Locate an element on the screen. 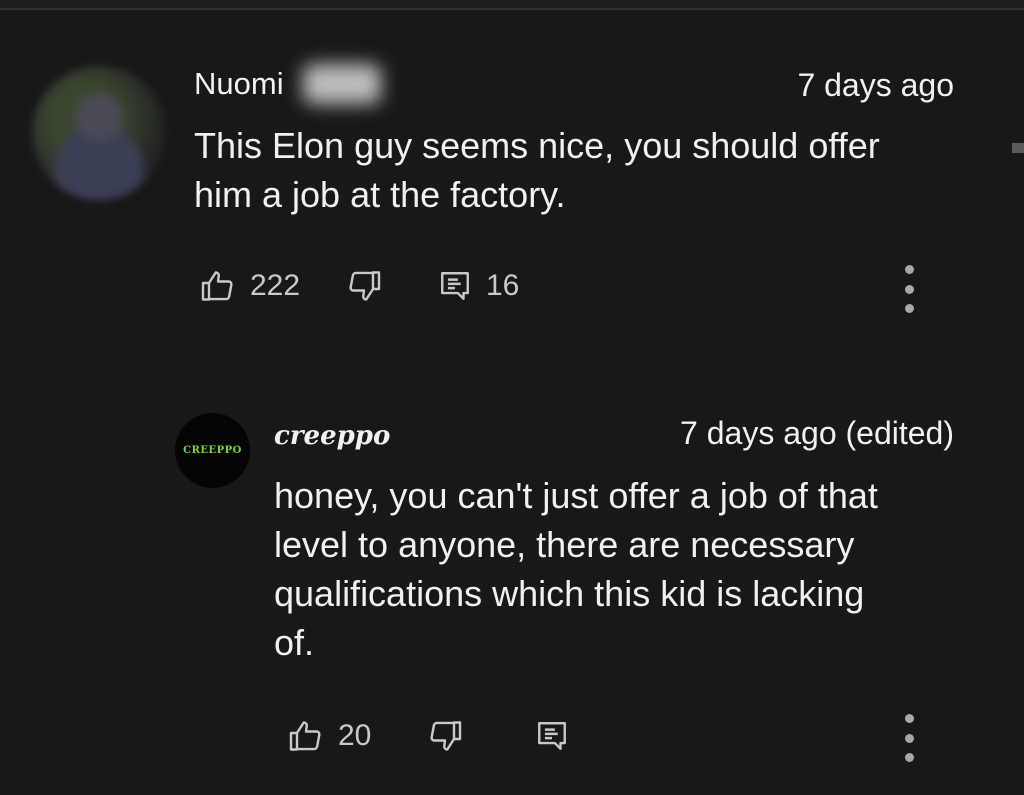 The width and height of the screenshot is (1024, 795). reply-count: 16 is located at coordinates (503, 285).